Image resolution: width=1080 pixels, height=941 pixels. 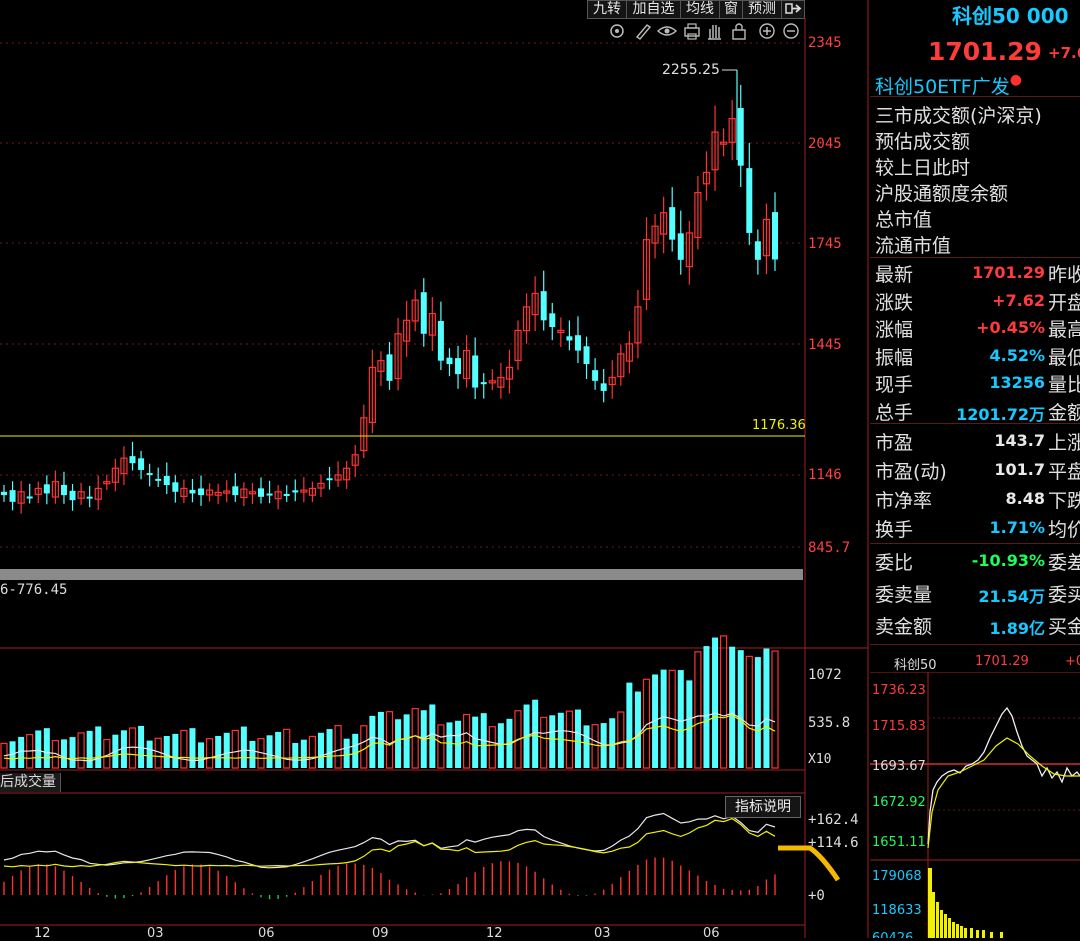 What do you see at coordinates (894, 275) in the screenshot?
I see `stat-label: 最新` at bounding box center [894, 275].